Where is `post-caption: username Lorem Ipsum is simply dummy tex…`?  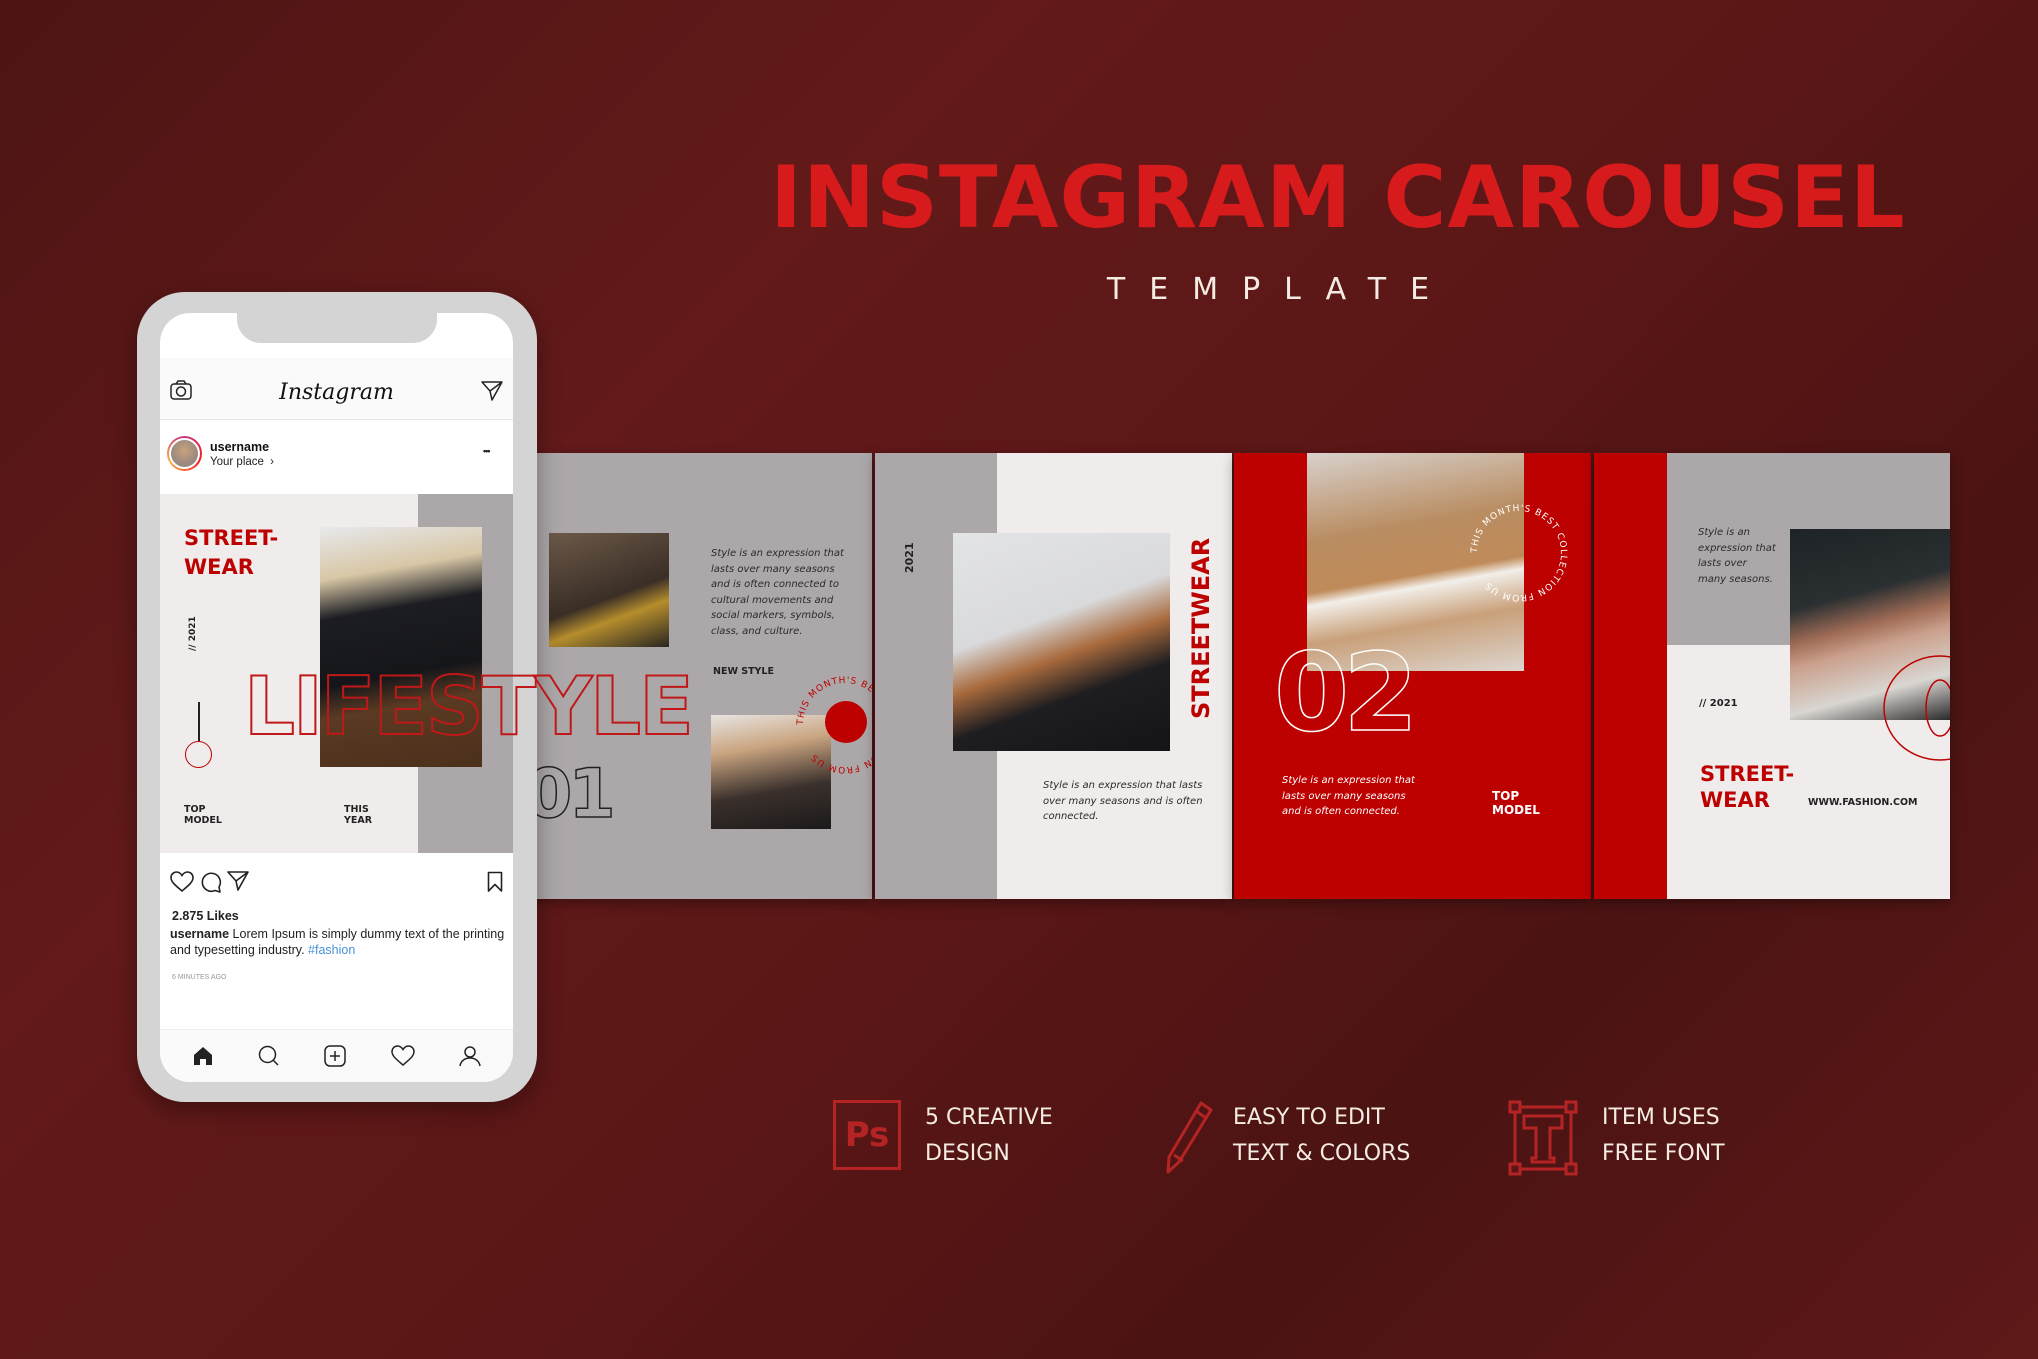
post-caption: username Lorem Ipsum is simply dummy tex… is located at coordinates (337, 942).